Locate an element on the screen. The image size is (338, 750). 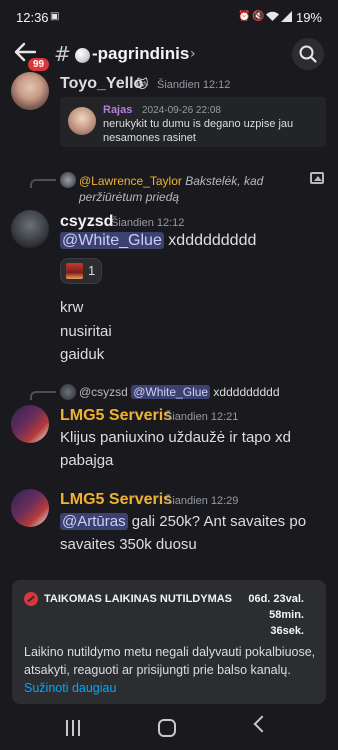
message-timestamp: Šiandien 12:21 is located at coordinates (202, 417).